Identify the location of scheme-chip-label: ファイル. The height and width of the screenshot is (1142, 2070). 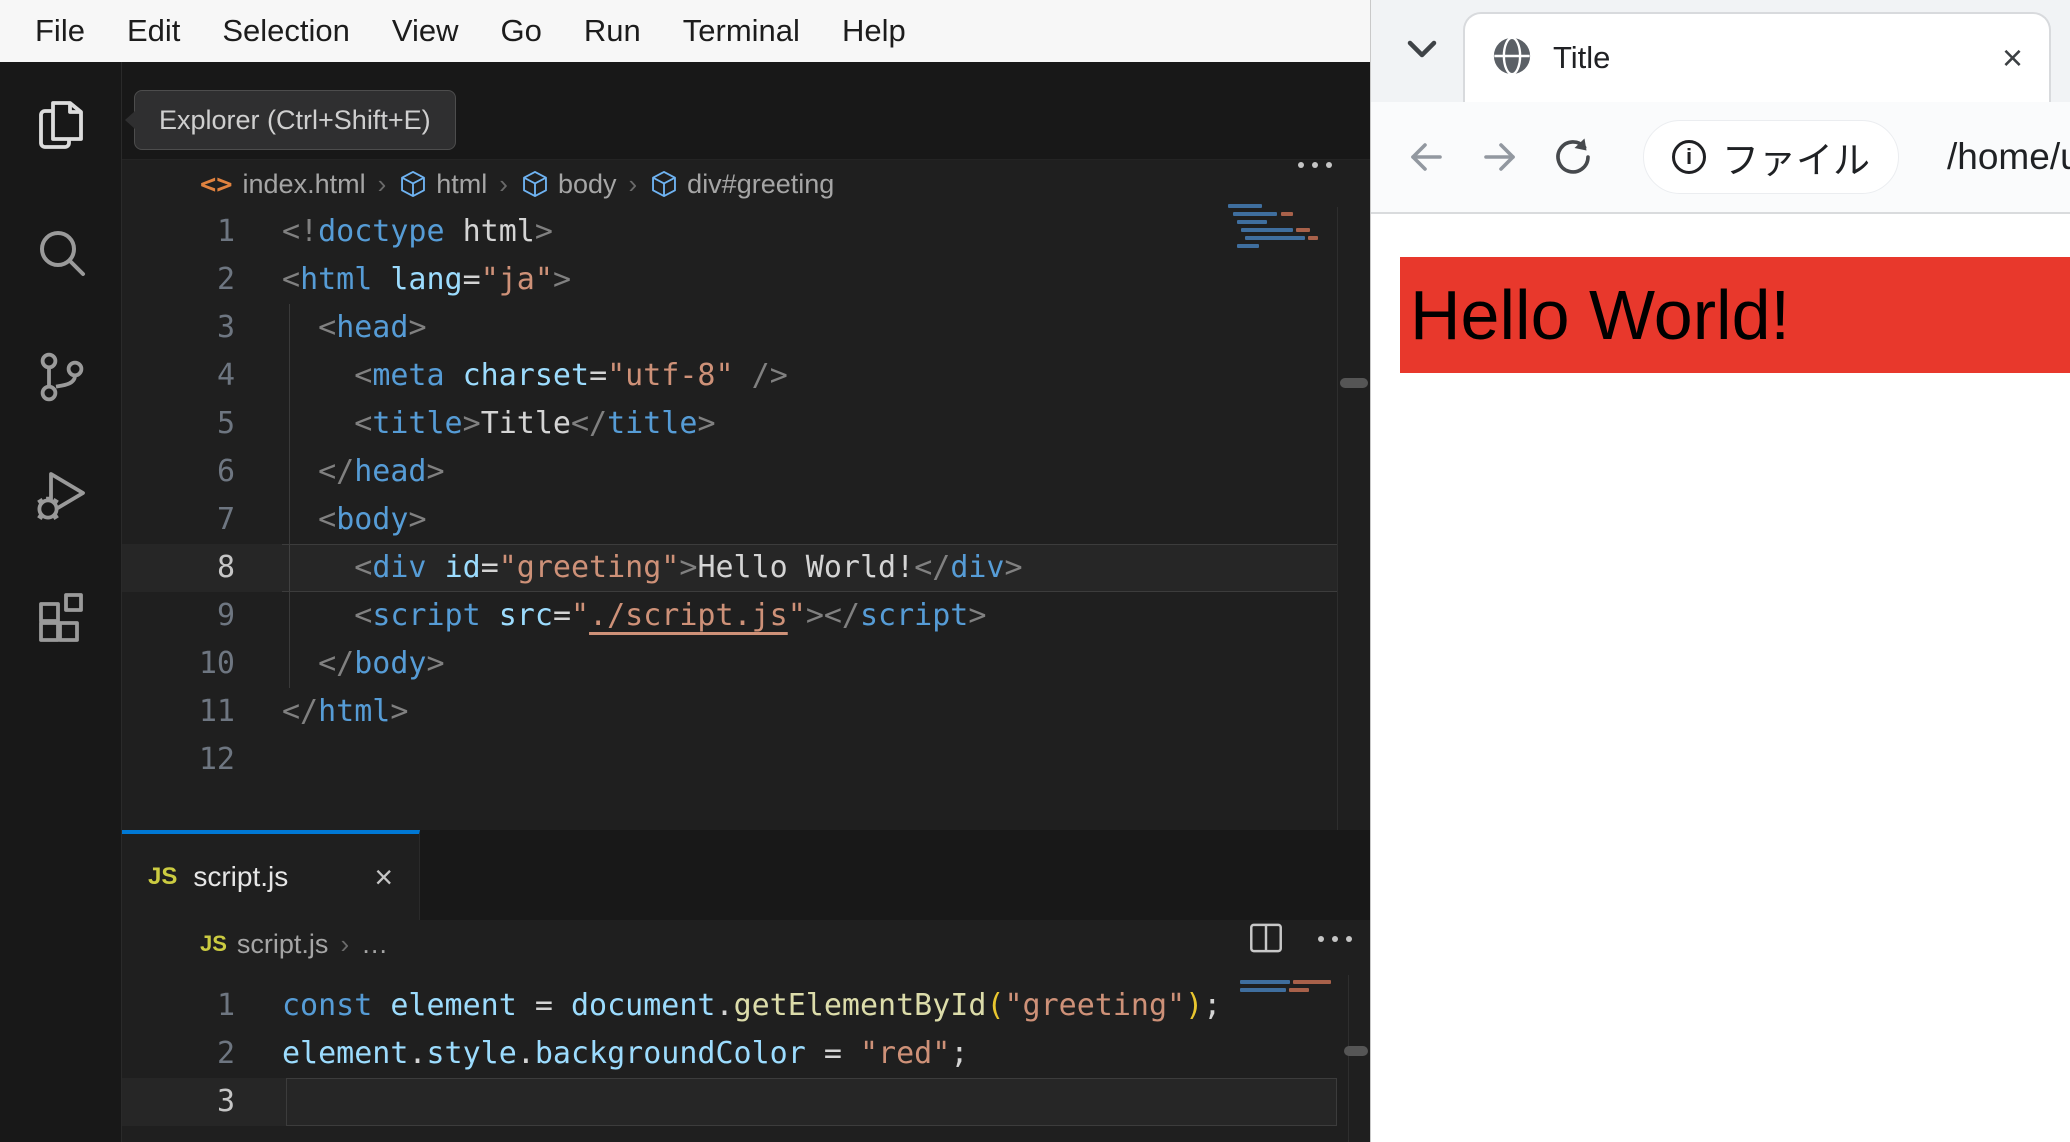
(1796, 160).